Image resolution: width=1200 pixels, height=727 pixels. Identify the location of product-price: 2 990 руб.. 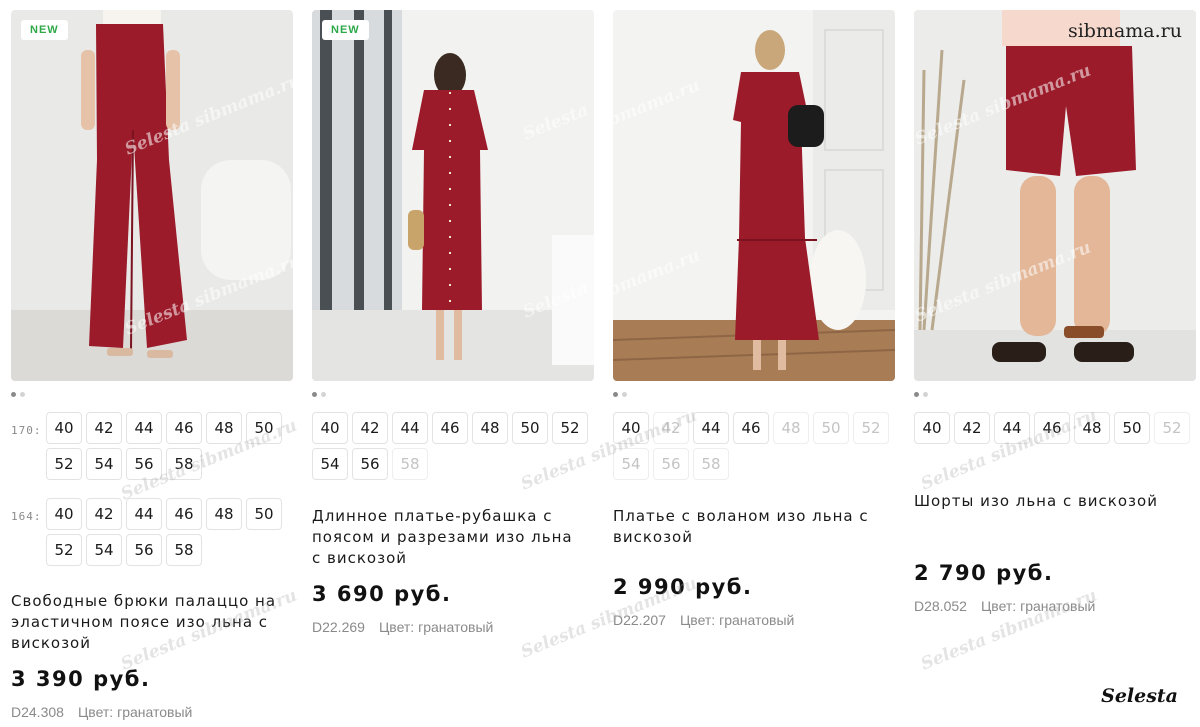
(683, 587).